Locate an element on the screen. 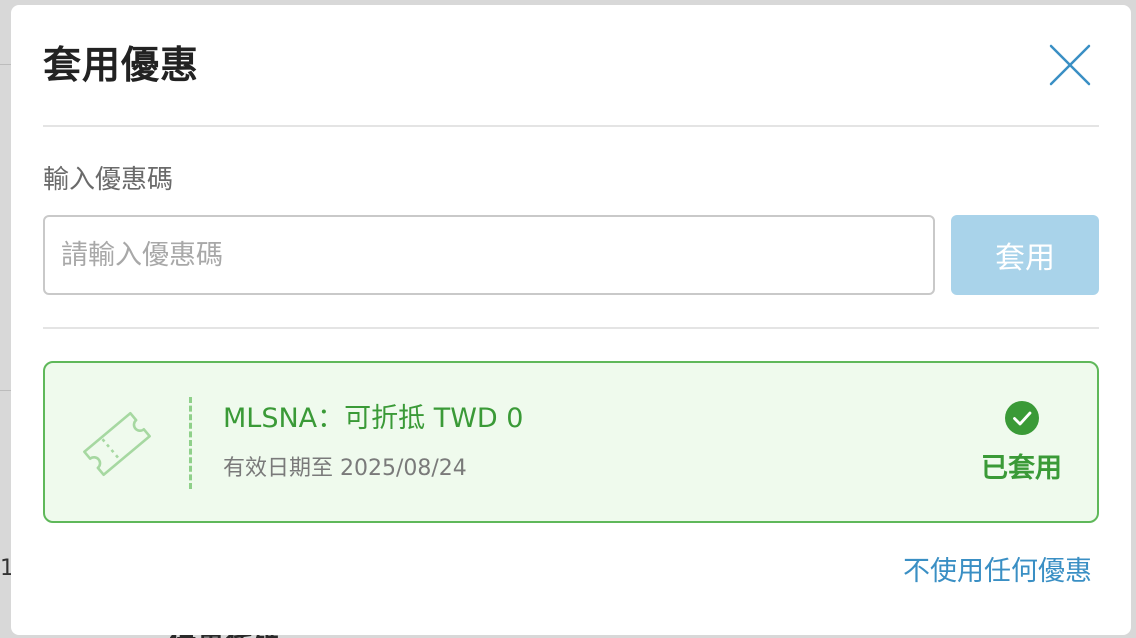 The height and width of the screenshot is (638, 1136). coupon-expiry-date: 有效日期至 2025/08/24 is located at coordinates (345, 468).